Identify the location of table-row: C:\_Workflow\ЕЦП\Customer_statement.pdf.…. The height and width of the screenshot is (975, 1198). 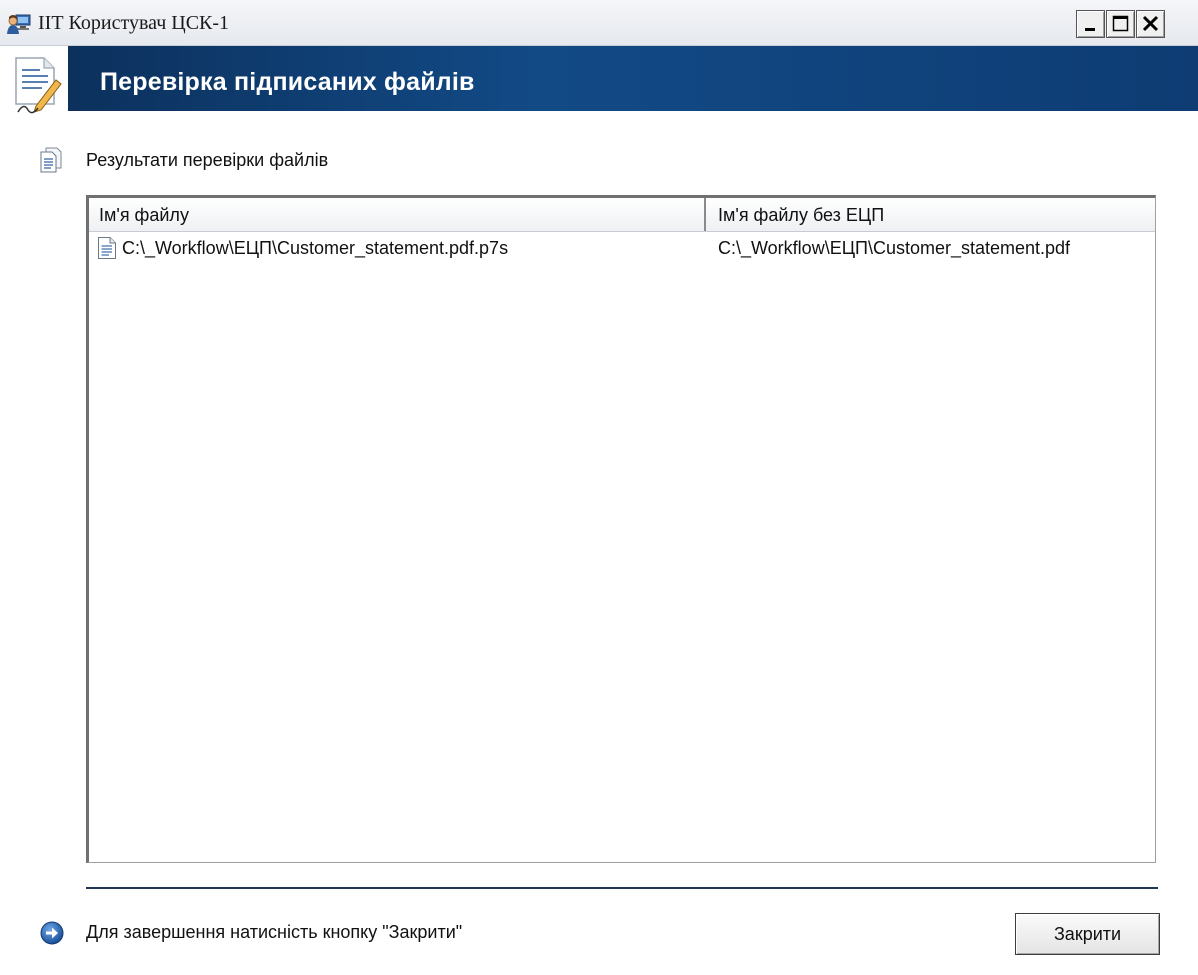
(622, 249).